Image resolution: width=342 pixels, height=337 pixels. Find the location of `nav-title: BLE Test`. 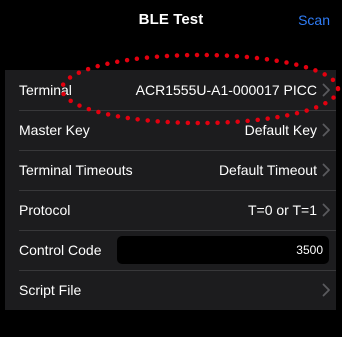

nav-title: BLE Test is located at coordinates (171, 19).